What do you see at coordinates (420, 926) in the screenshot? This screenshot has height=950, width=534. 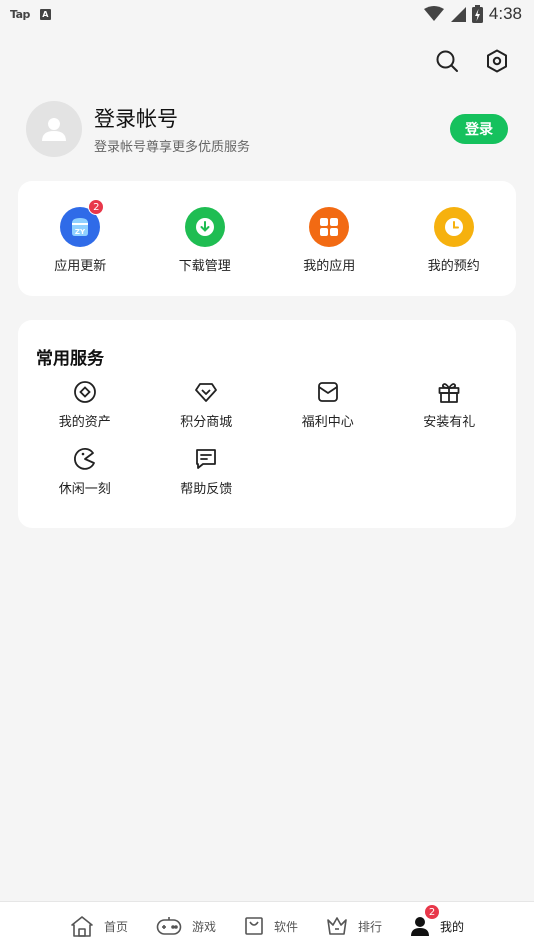 I see `profile-icon` at bounding box center [420, 926].